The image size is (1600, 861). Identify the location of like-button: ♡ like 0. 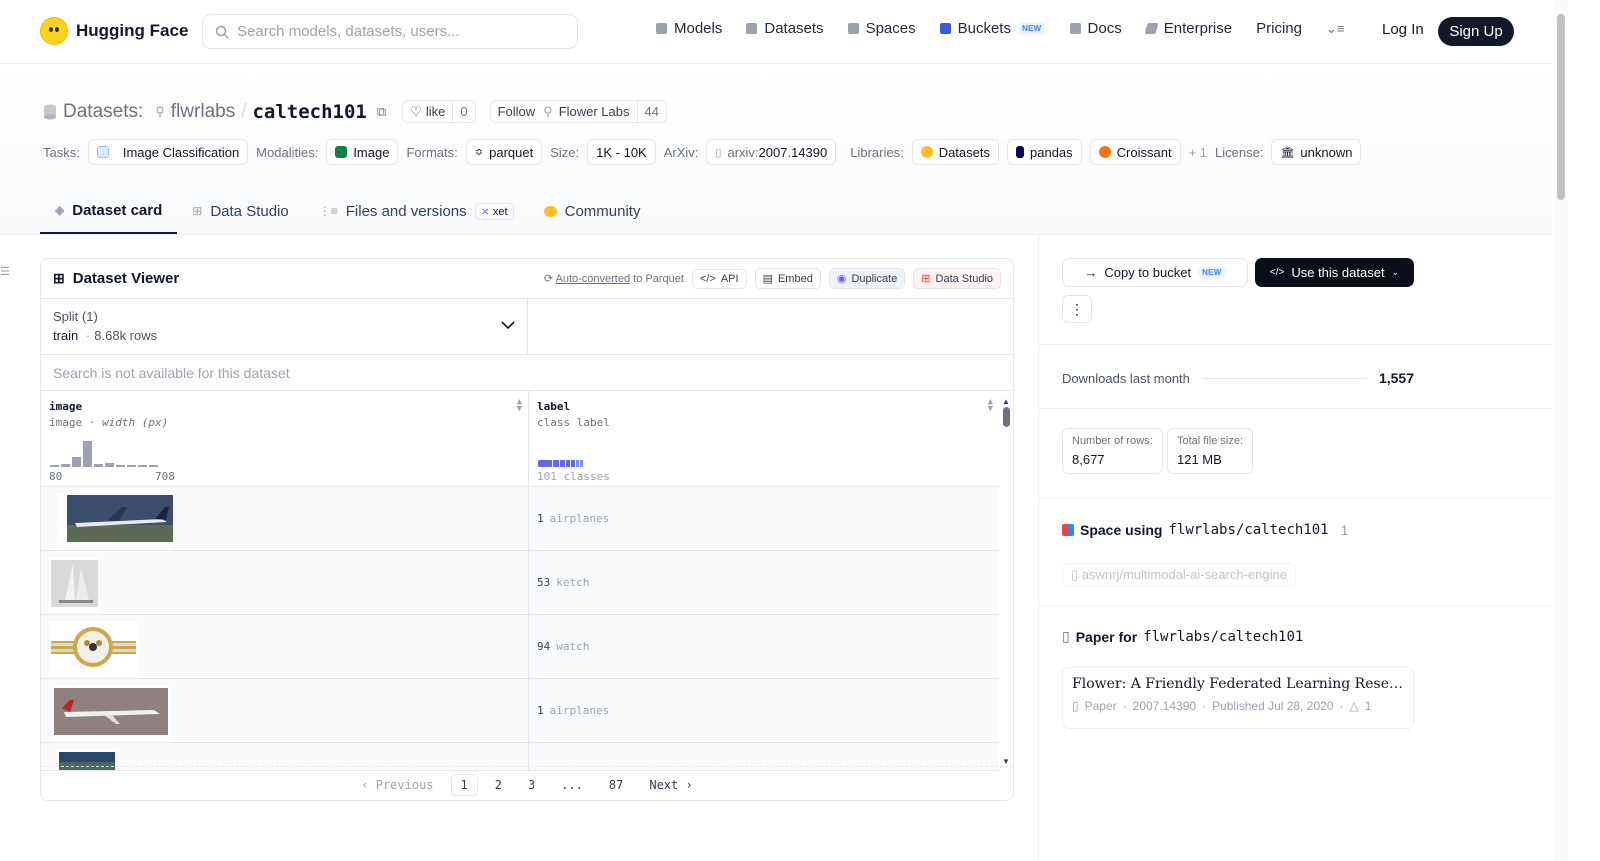
(439, 111).